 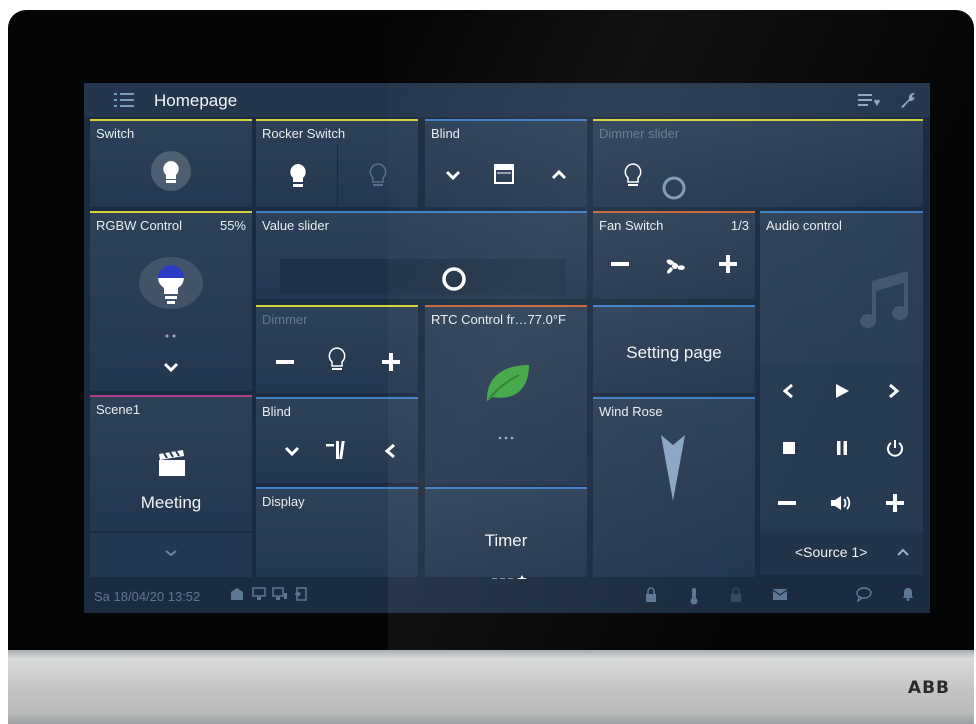 I want to click on switch-label: Switch, so click(x=115, y=133).